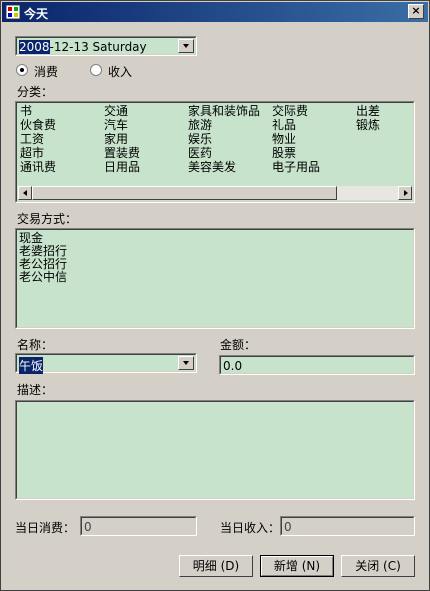  I want to click on description-label: 描述：, so click(35, 390).